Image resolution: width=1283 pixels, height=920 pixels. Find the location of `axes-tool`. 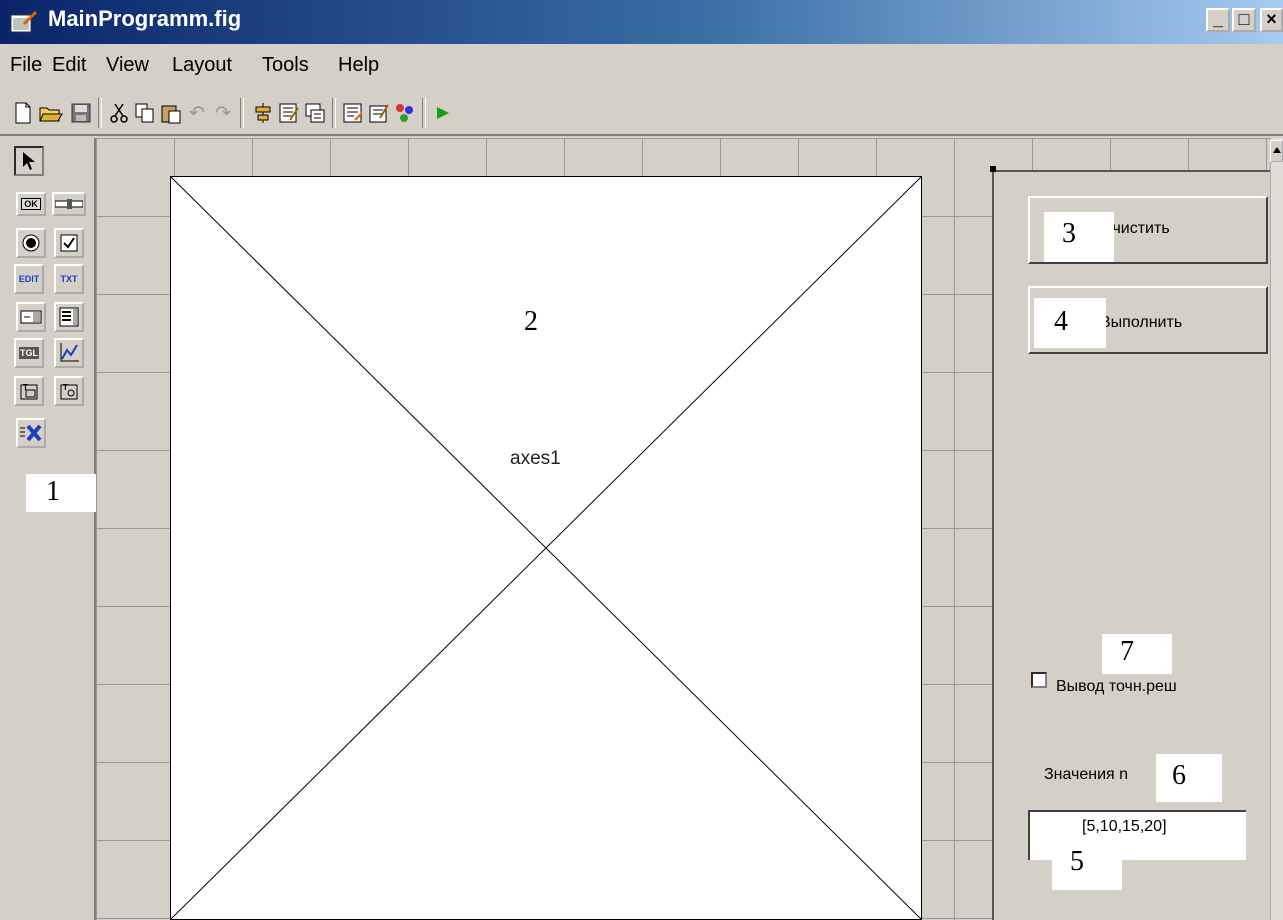

axes-tool is located at coordinates (69, 353).